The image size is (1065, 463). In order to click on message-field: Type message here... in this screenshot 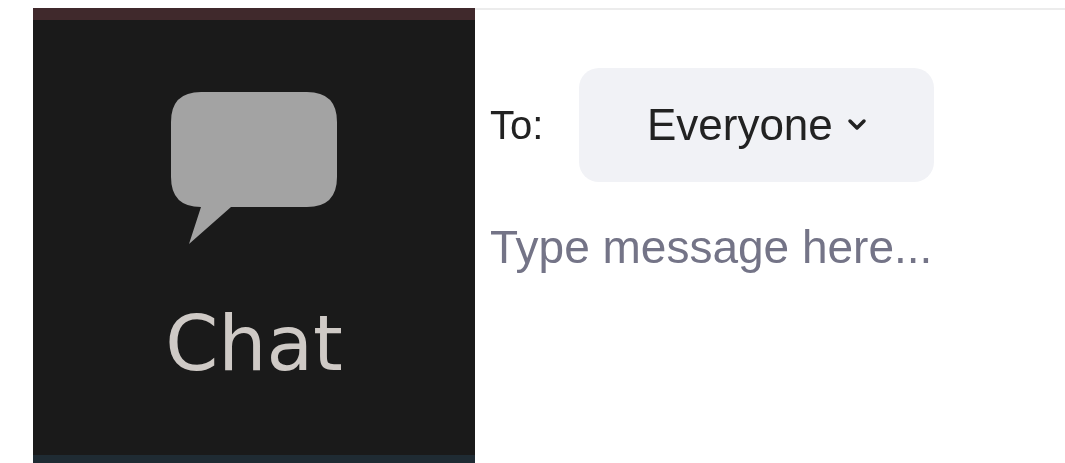, I will do `click(777, 247)`.